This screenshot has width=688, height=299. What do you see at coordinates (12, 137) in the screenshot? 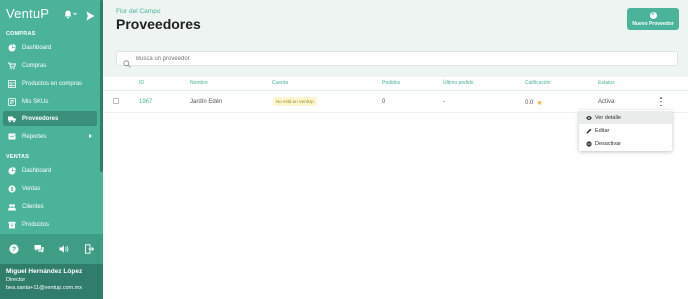
I see `chart-icon` at bounding box center [12, 137].